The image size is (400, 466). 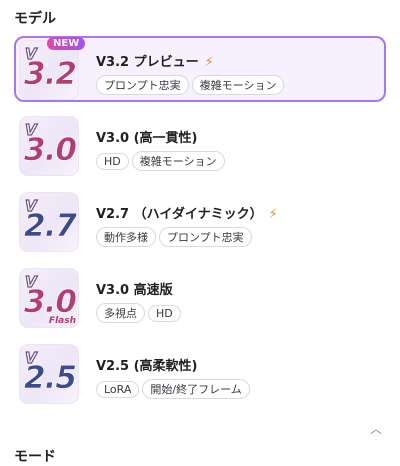 What do you see at coordinates (147, 62) in the screenshot?
I see `model-name-text: V3.2 プレビュー` at bounding box center [147, 62].